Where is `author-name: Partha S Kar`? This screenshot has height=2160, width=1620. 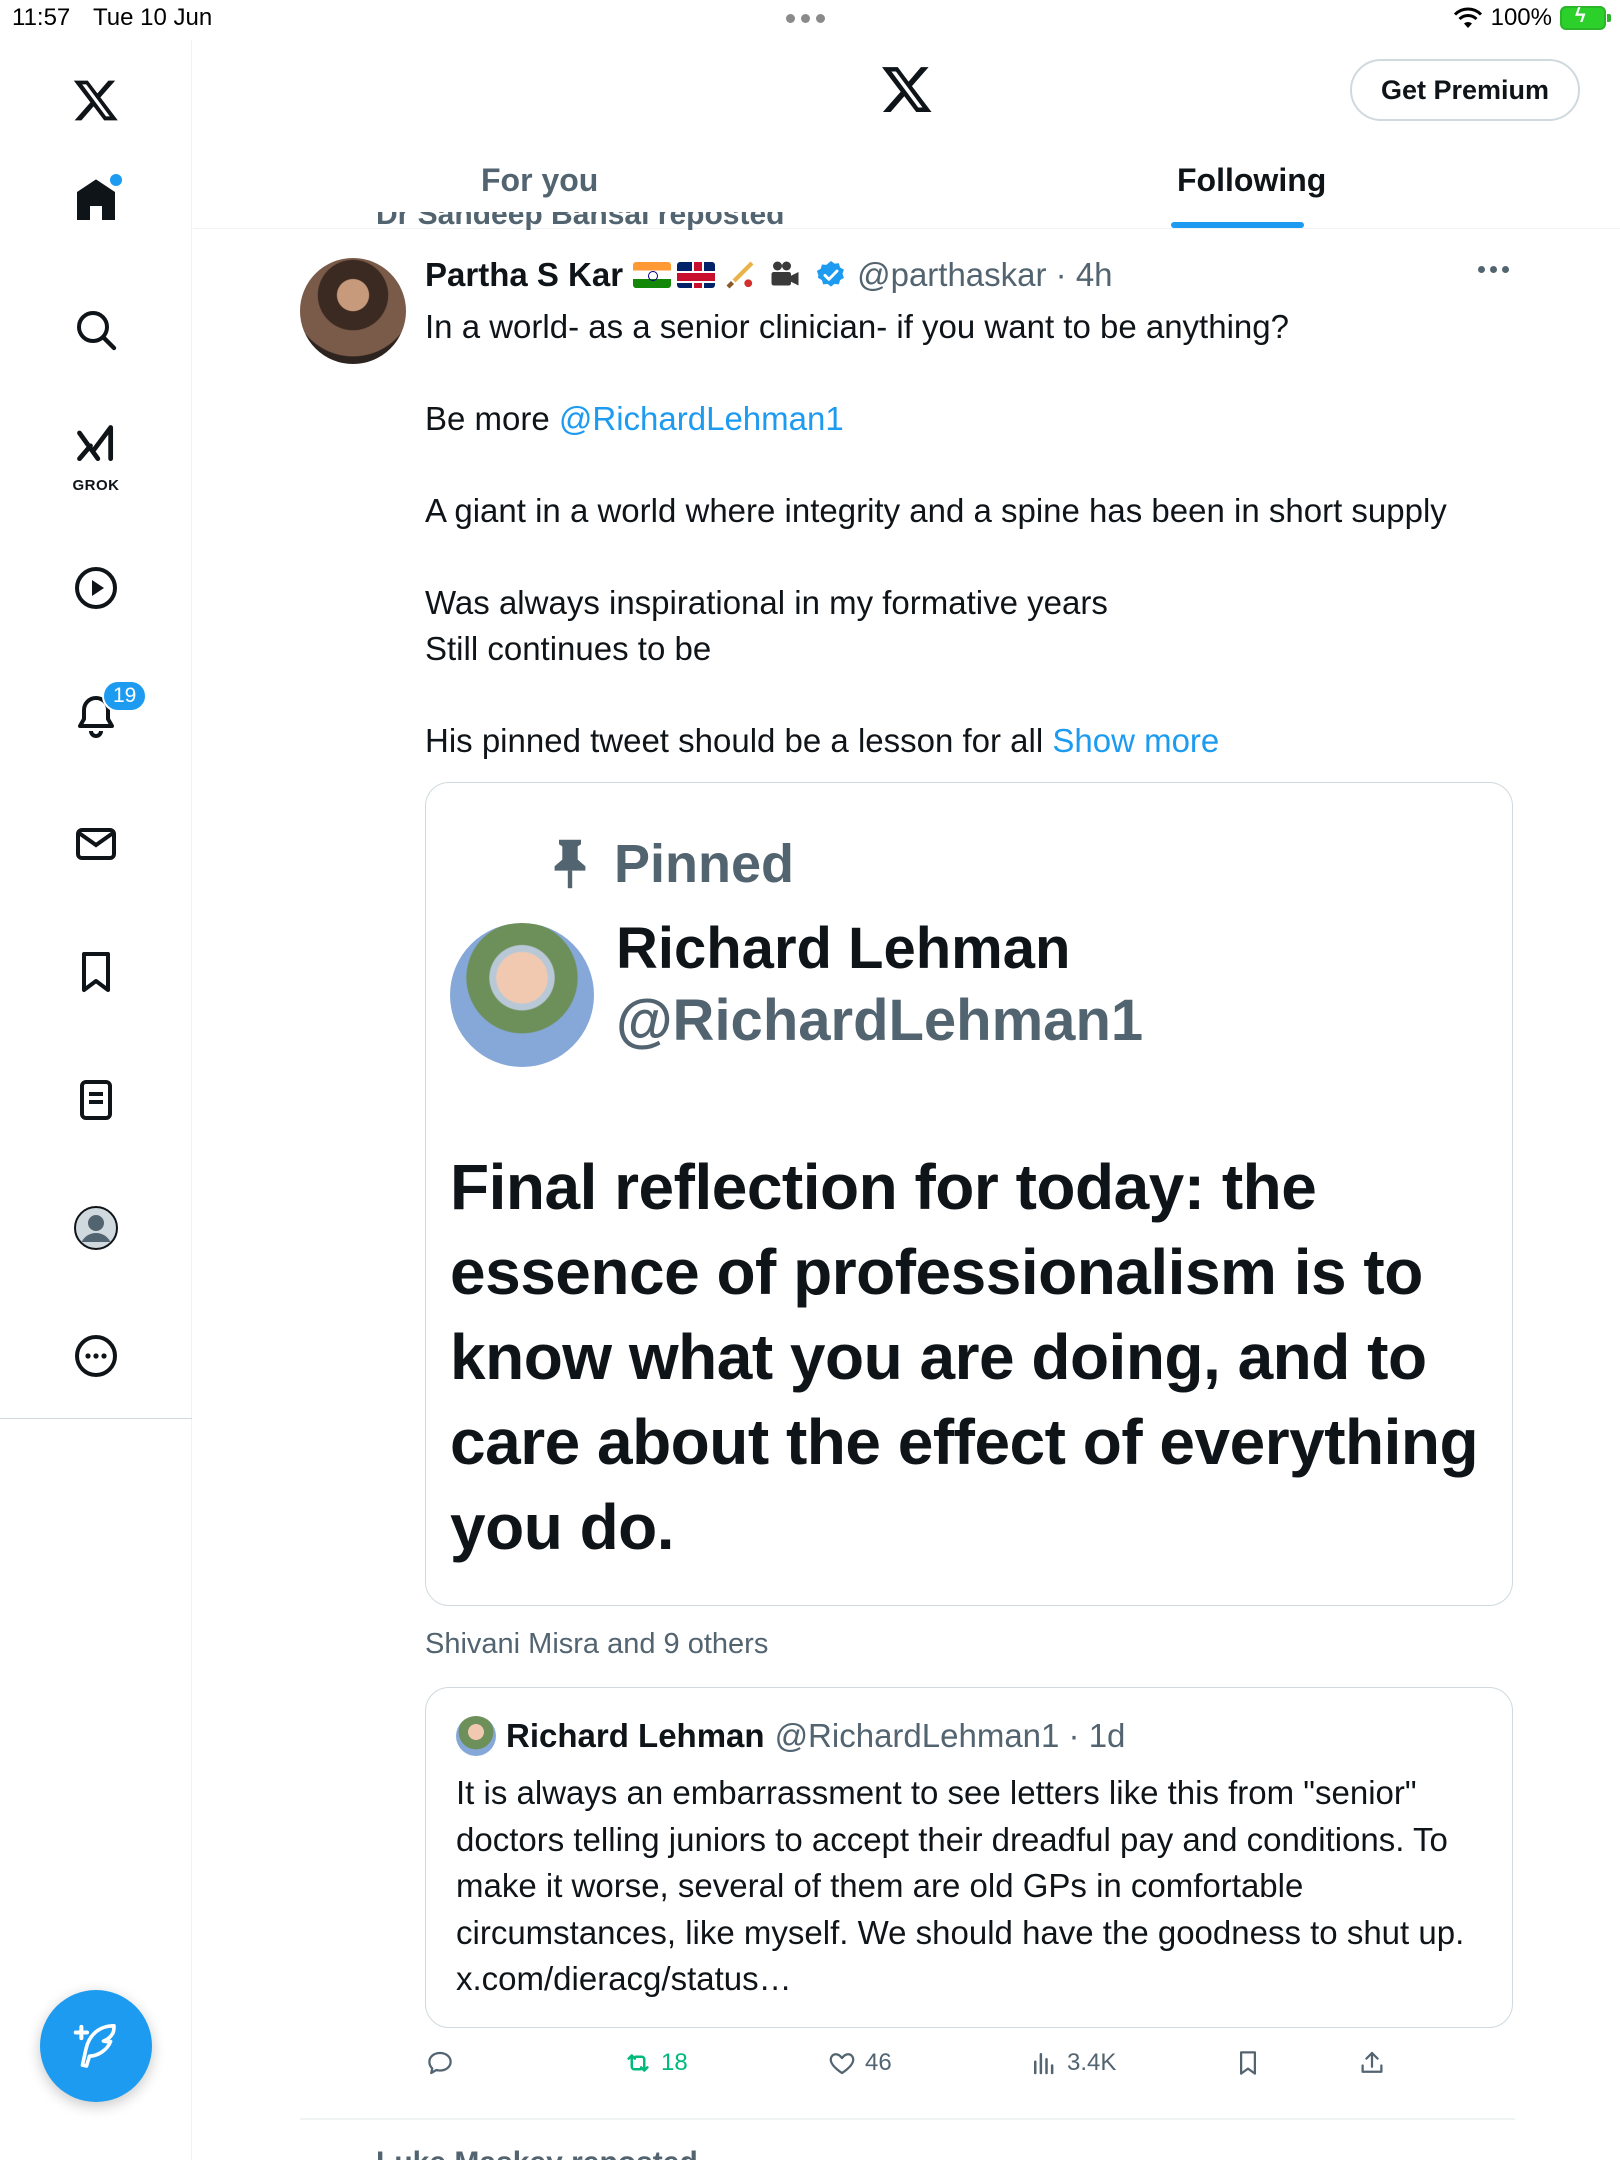
author-name: Partha S Kar is located at coordinates (524, 275).